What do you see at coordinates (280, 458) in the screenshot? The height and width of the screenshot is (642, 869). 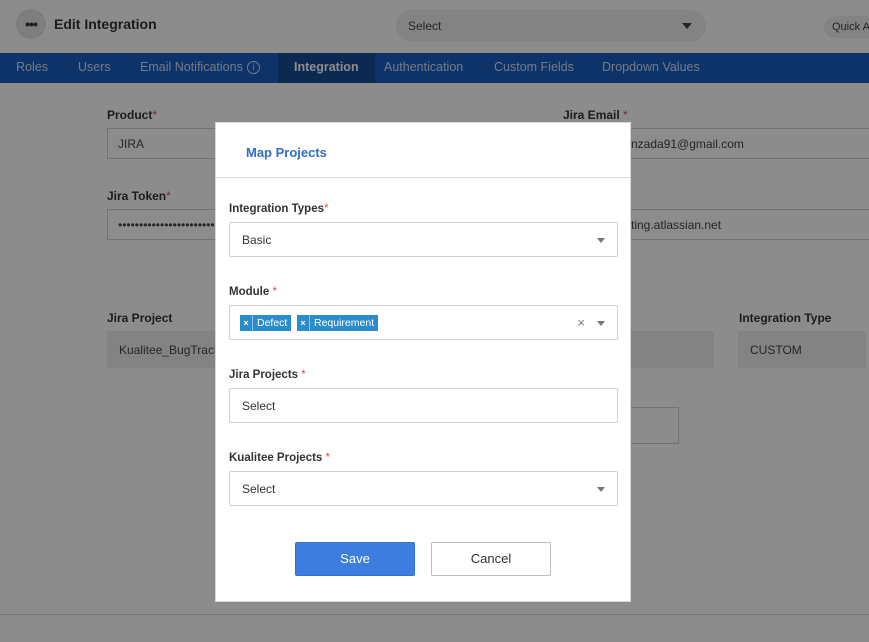 I see `kualitee-projects-label: Kualitee Projects *` at bounding box center [280, 458].